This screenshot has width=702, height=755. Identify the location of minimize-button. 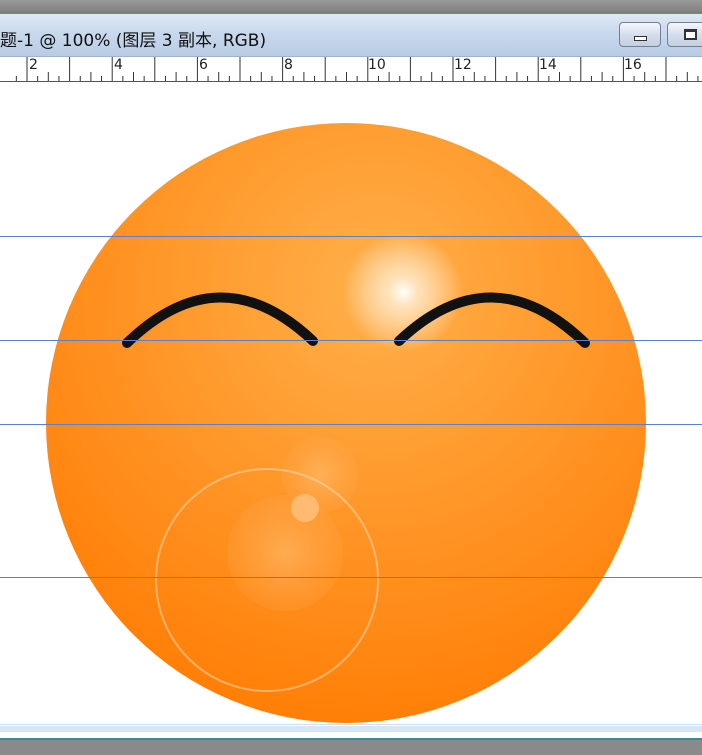
(640, 34).